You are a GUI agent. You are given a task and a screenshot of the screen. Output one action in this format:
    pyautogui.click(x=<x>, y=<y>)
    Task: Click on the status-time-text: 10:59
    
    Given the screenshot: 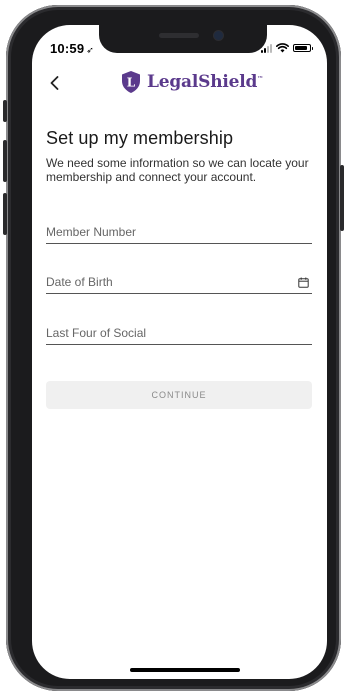 What is the action you would take?
    pyautogui.click(x=67, y=48)
    